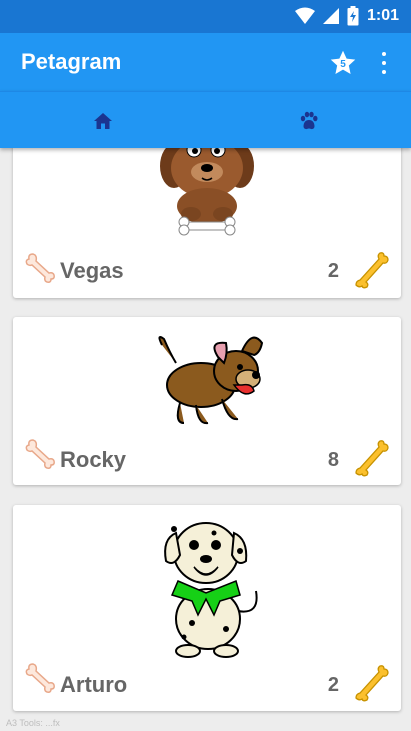 This screenshot has height=731, width=411. Describe the element at coordinates (333, 460) in the screenshot. I see `like-count: 8` at that location.